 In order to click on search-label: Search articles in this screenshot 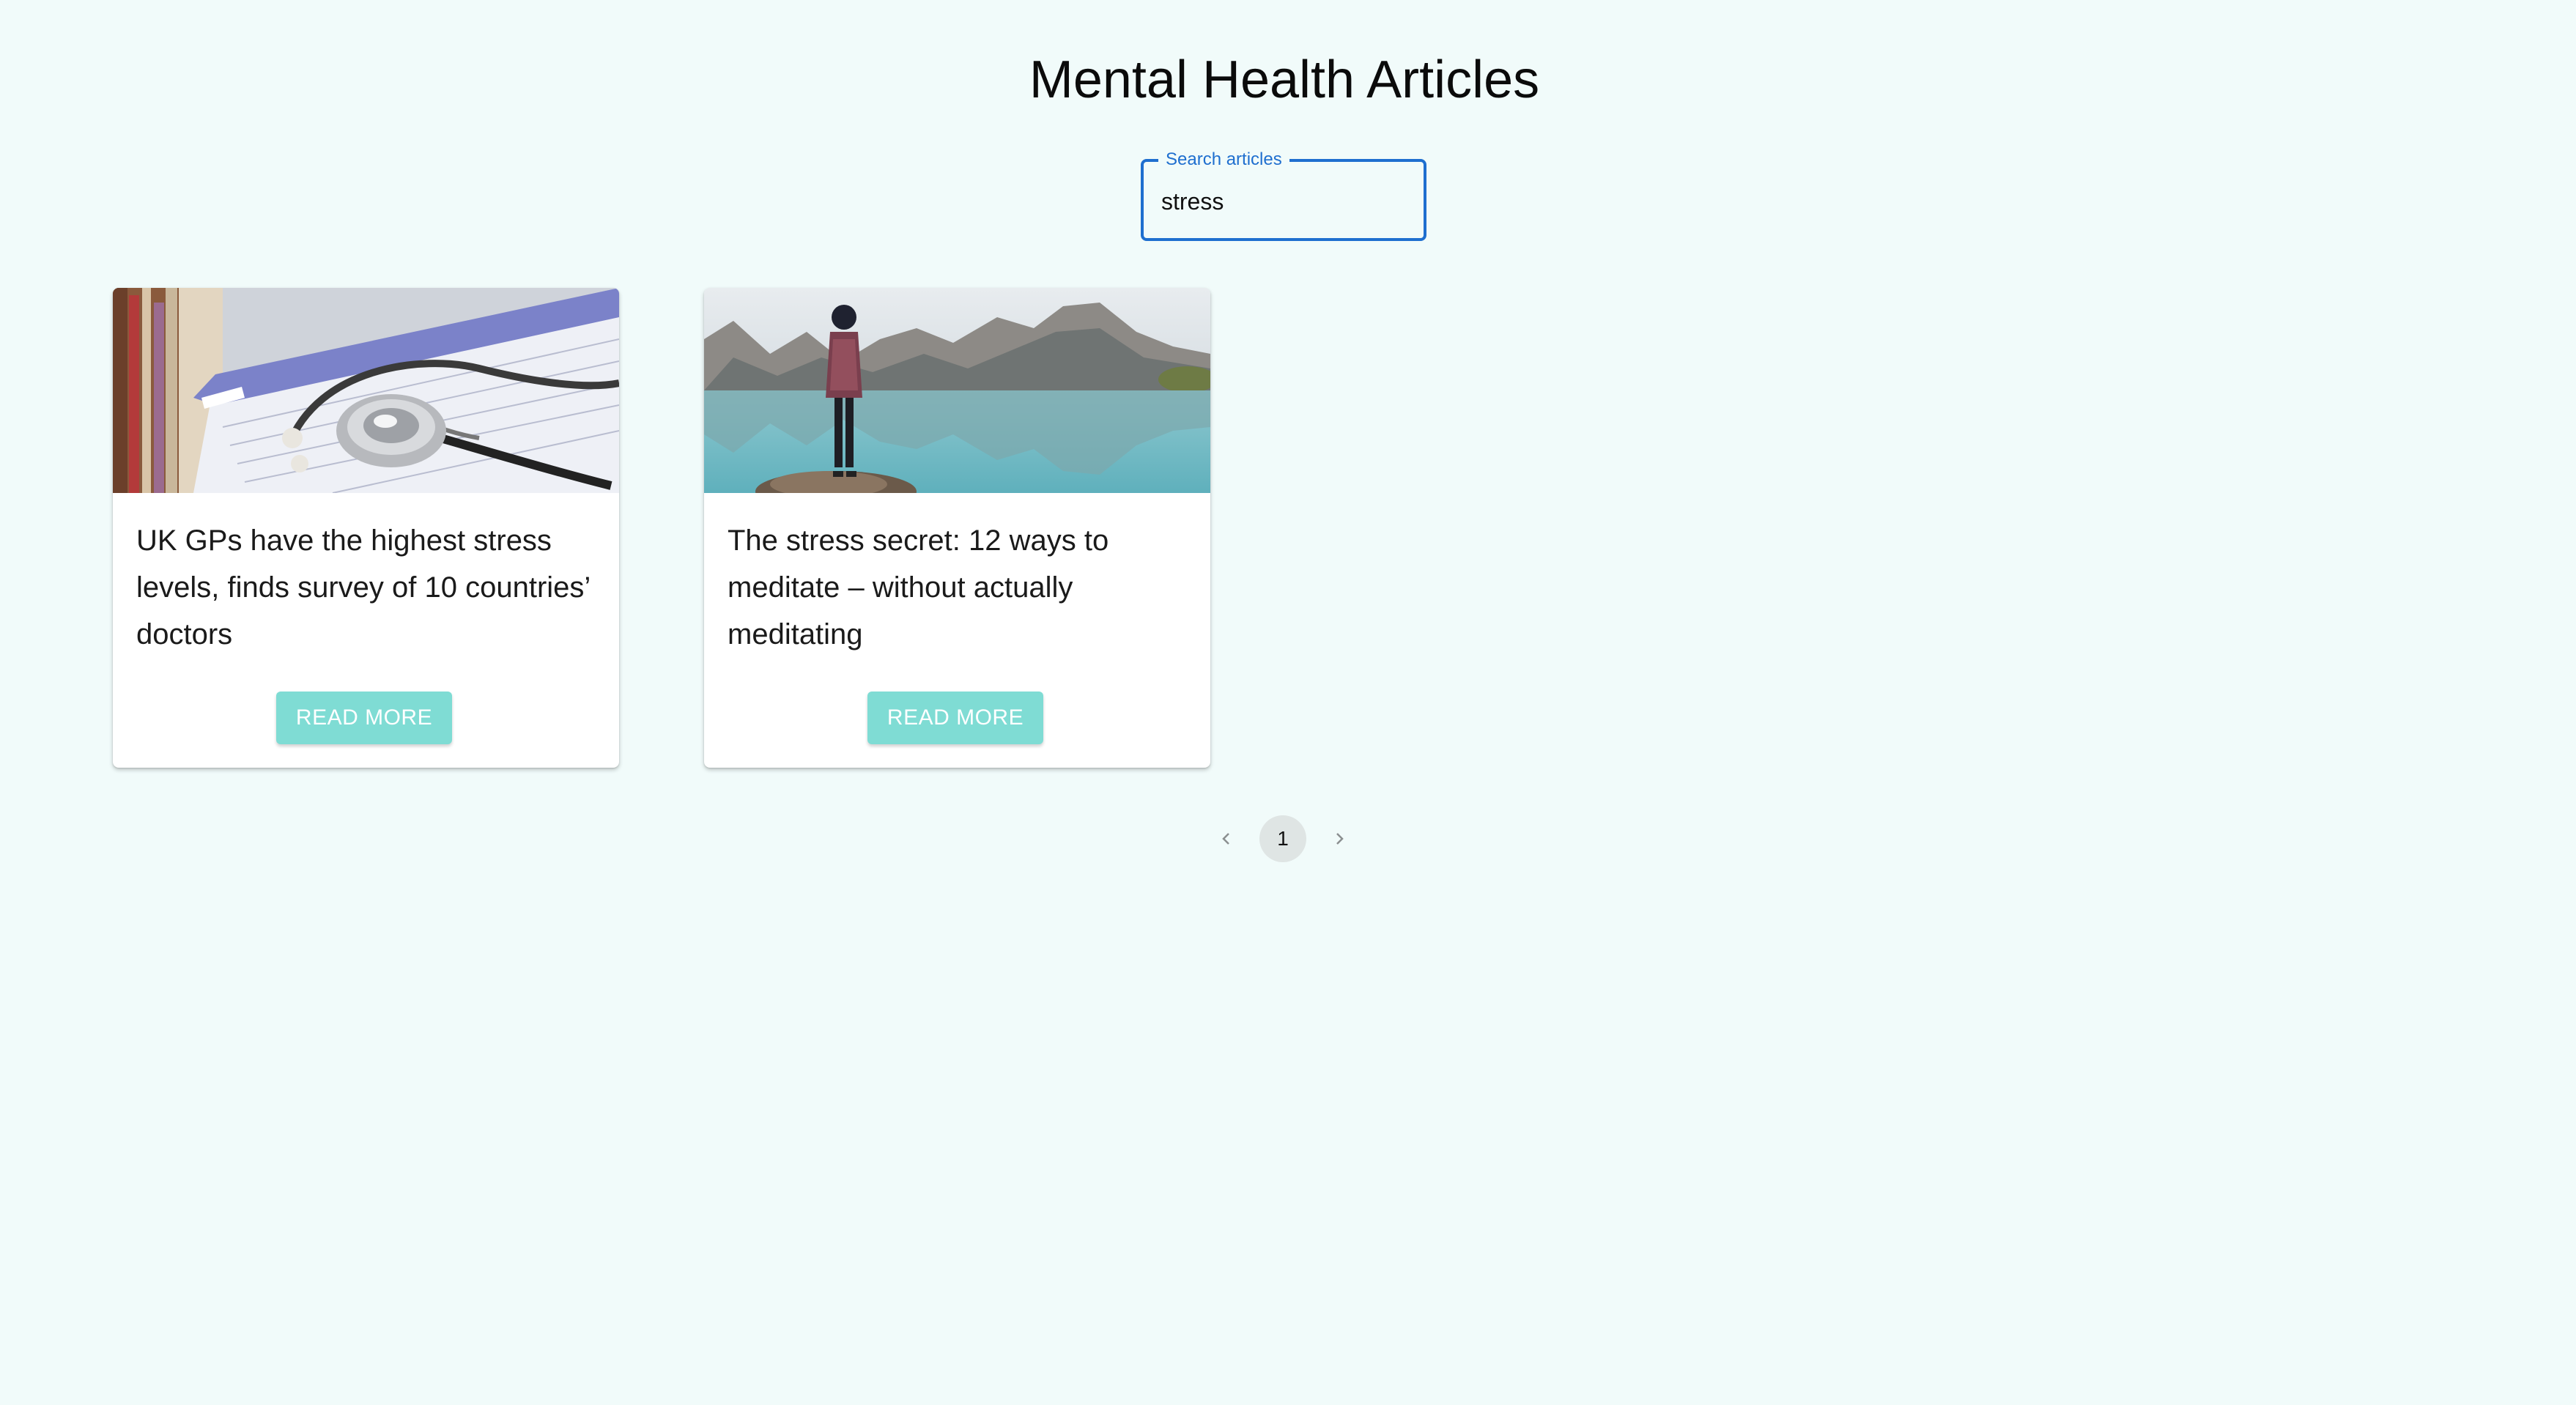, I will do `click(1223, 160)`.